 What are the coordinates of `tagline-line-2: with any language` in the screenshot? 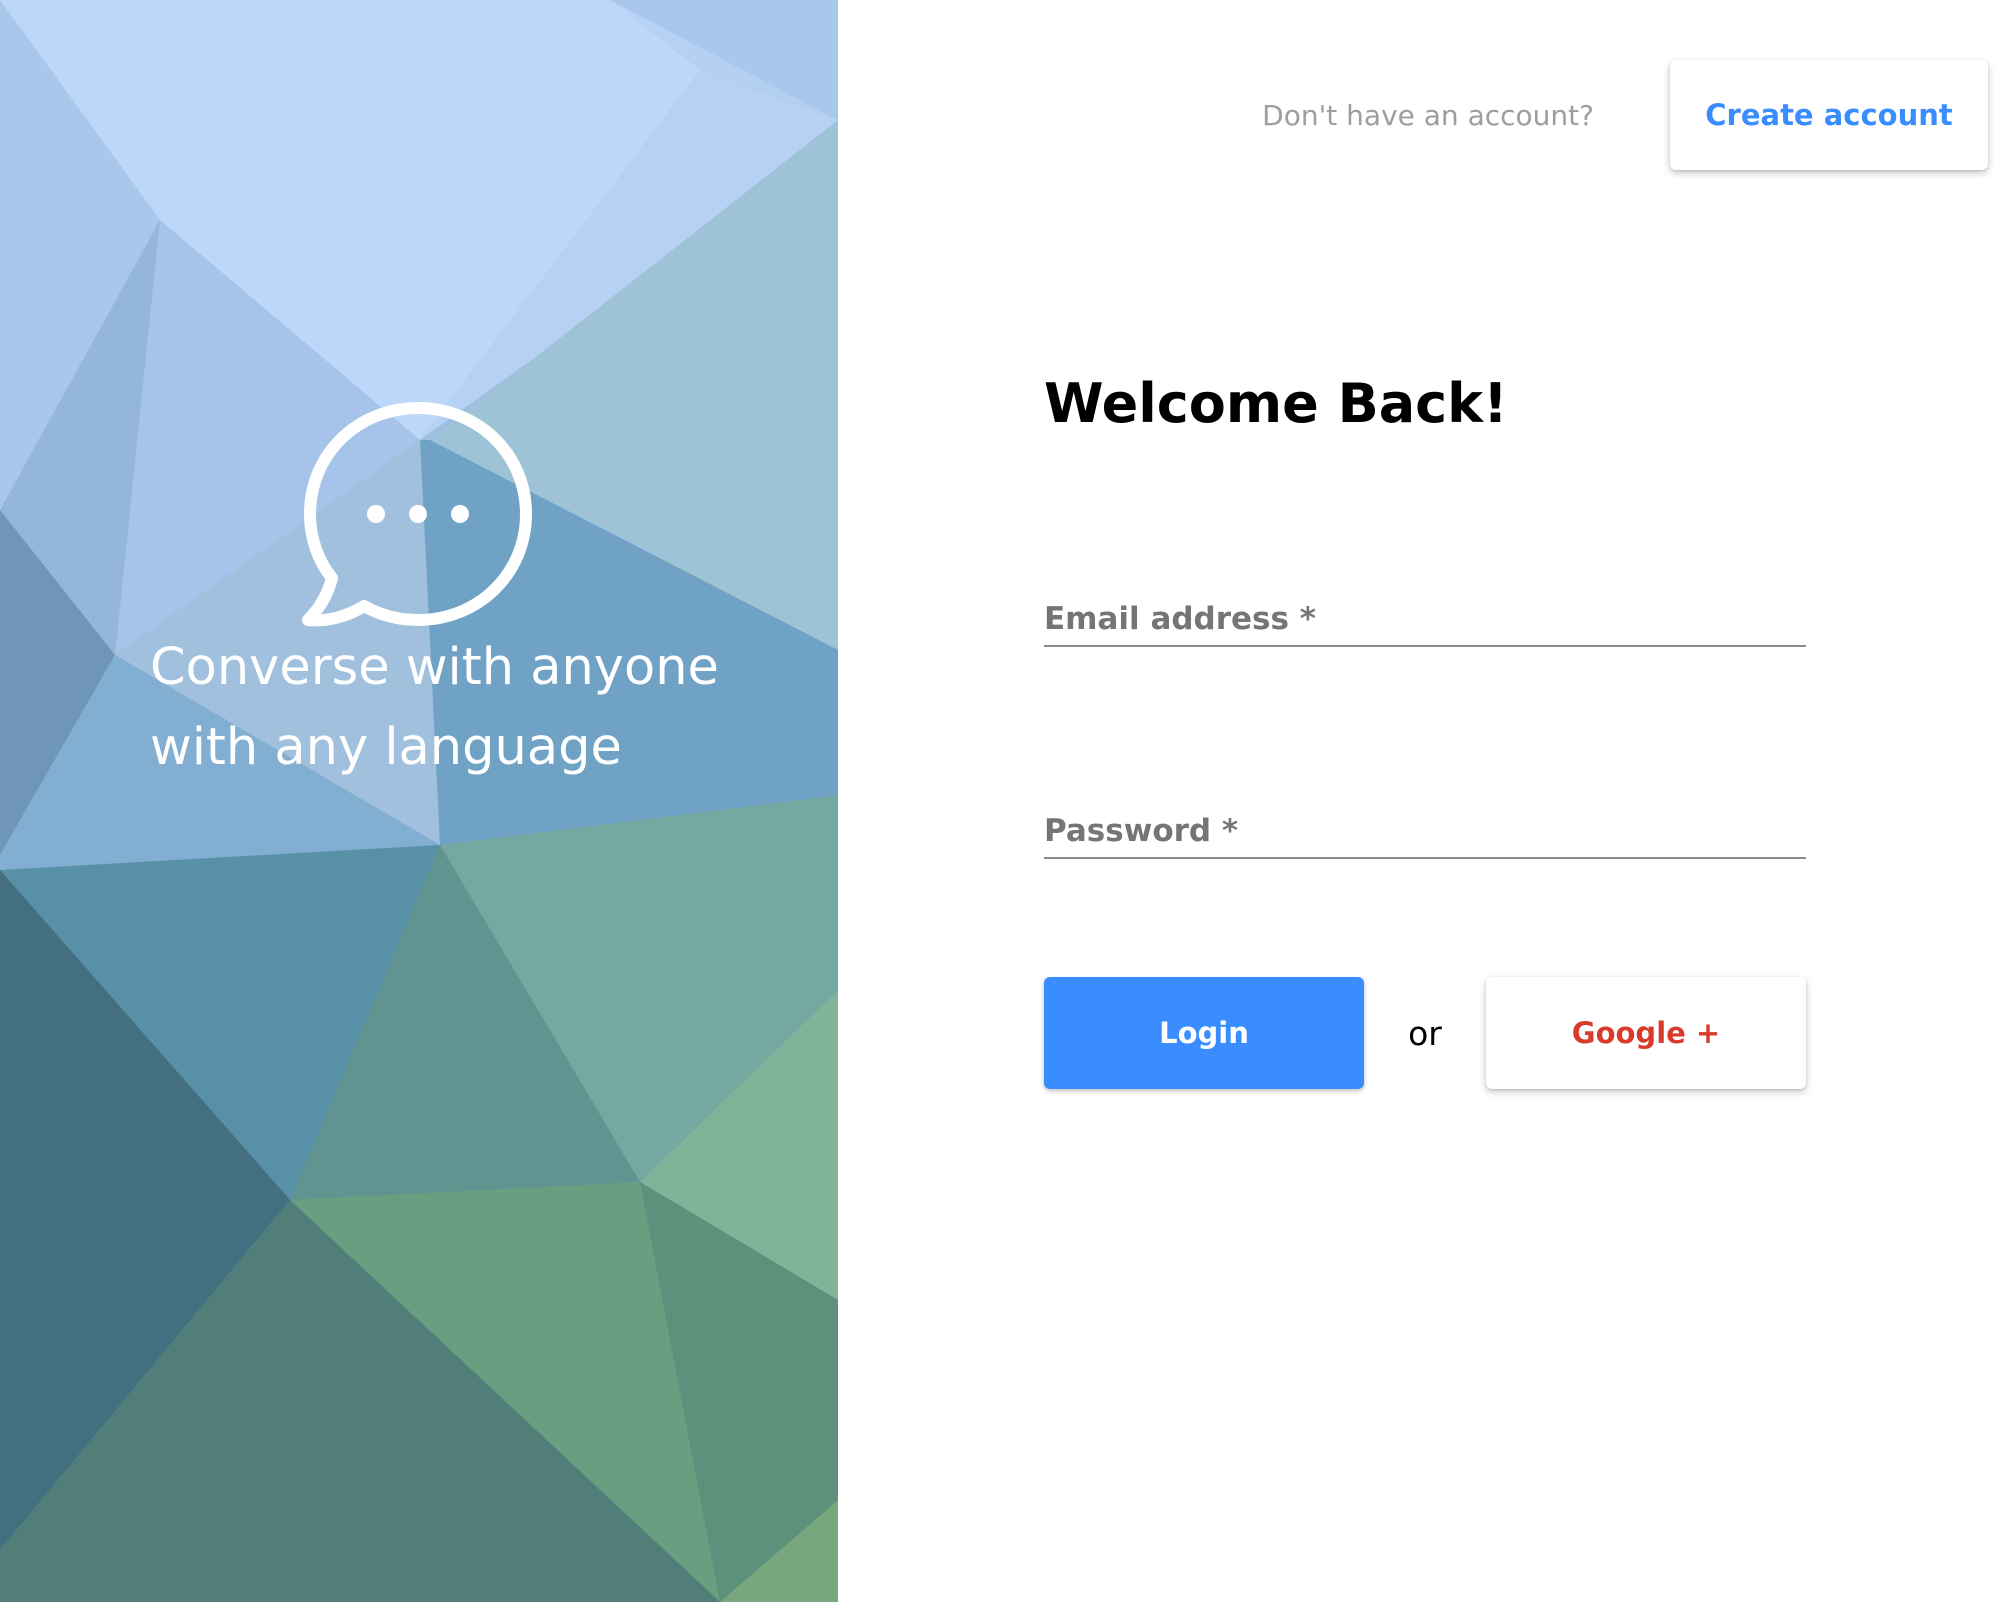 It's located at (386, 747).